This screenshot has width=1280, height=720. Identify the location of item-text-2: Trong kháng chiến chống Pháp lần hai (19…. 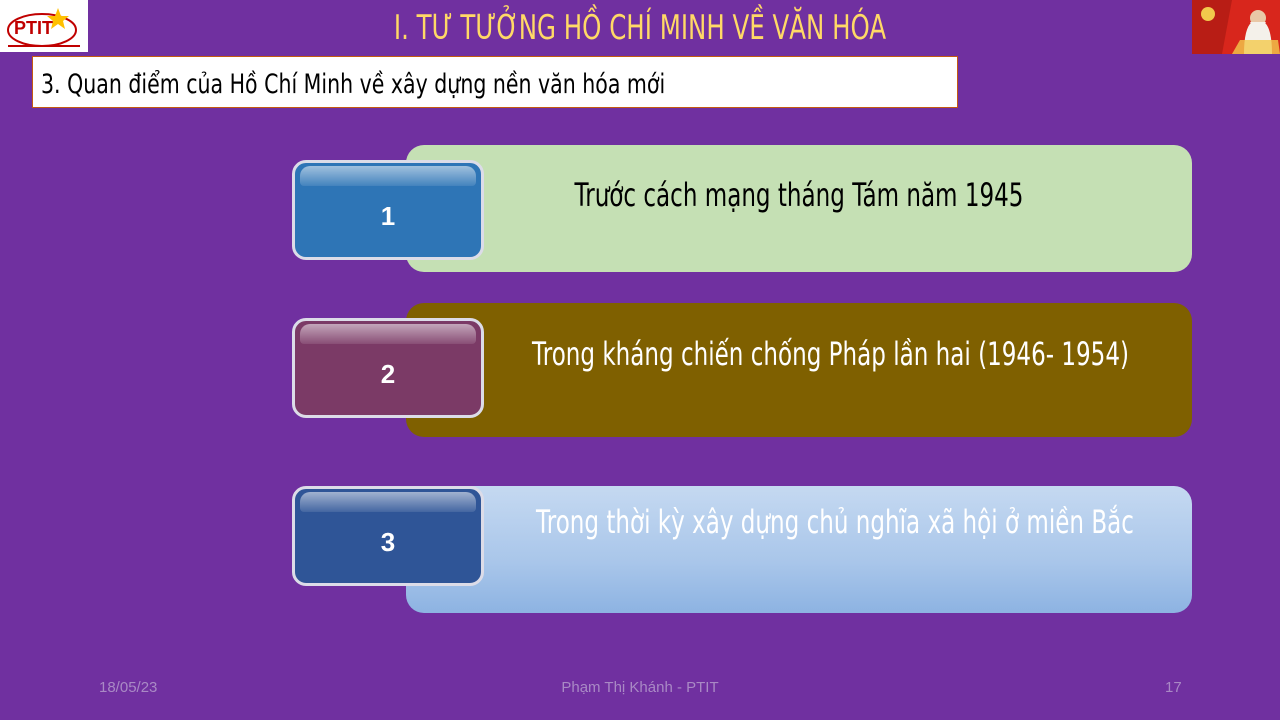
(830, 354).